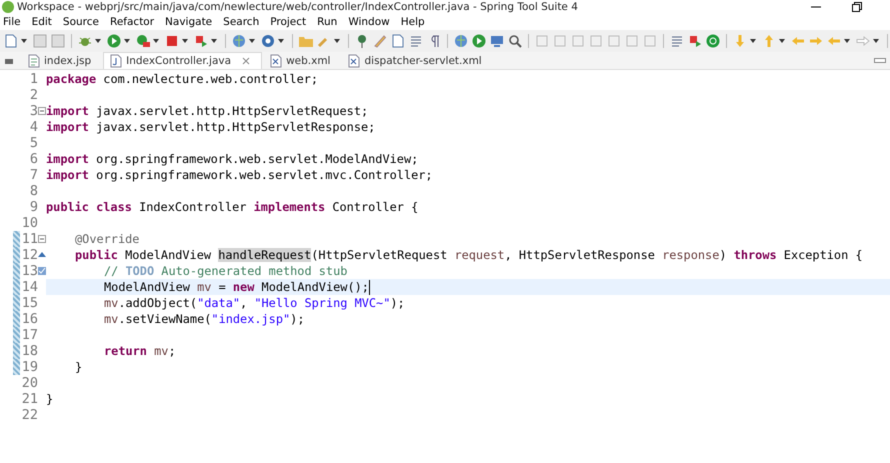 This screenshot has height=463, width=890. What do you see at coordinates (327, 22) in the screenshot?
I see `menu-item: Run` at bounding box center [327, 22].